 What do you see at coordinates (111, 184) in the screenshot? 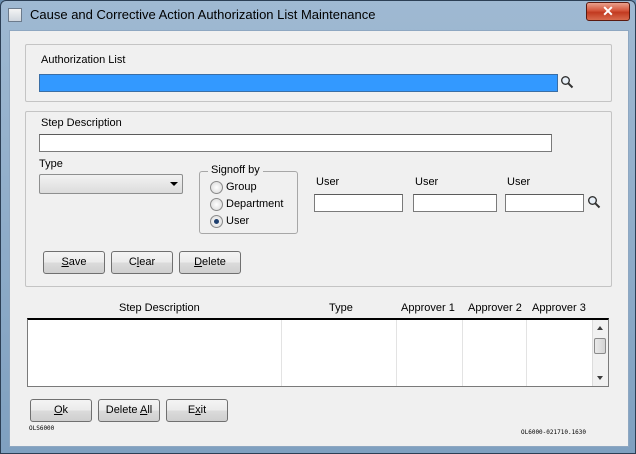
I see `type-dropdown` at bounding box center [111, 184].